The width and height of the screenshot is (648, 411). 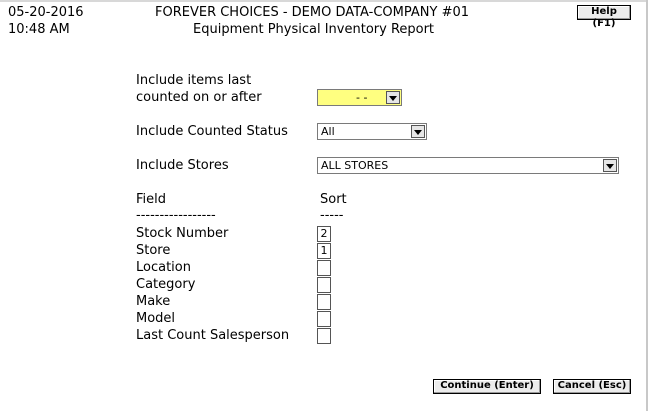 What do you see at coordinates (156, 318) in the screenshot?
I see `sort-field-label: Model` at bounding box center [156, 318].